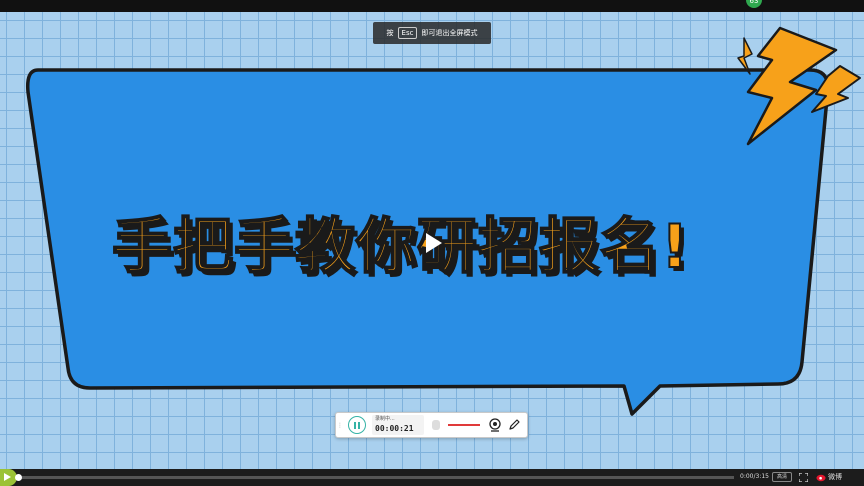 Image resolution: width=864 pixels, height=486 pixels. I want to click on weibo-icon, so click(821, 477).